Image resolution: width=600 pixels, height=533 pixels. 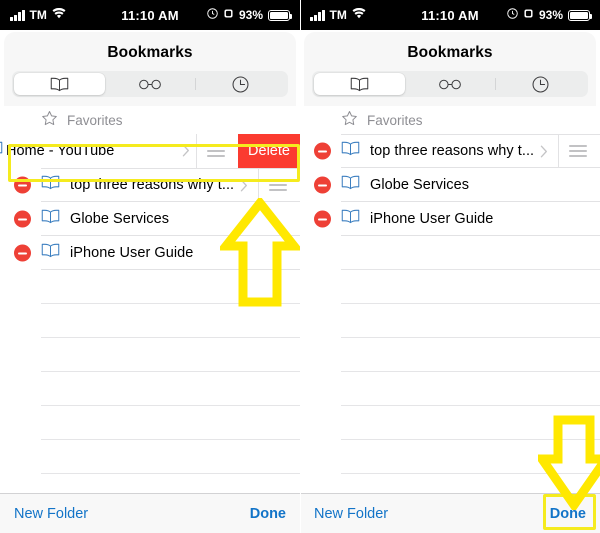 I want to click on nav-card-right: Bookmarks, so click(x=450, y=69).